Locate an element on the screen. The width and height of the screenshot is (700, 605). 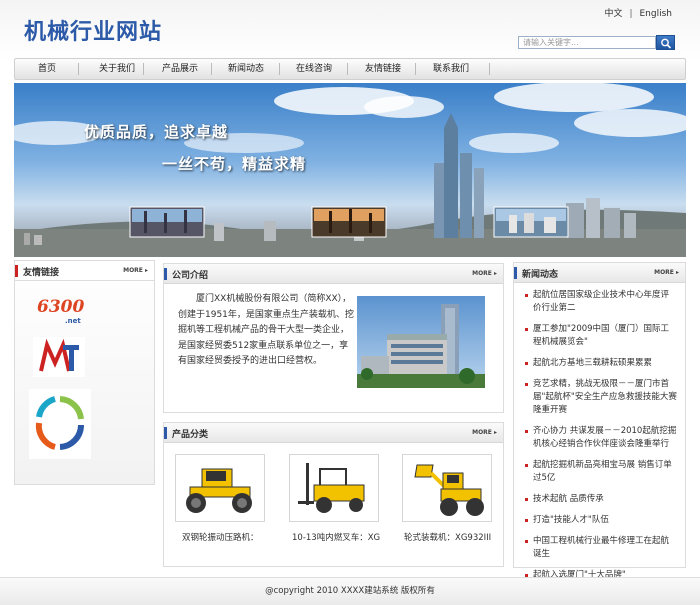
site-logo: 机械行业网站 is located at coordinates (93, 30).